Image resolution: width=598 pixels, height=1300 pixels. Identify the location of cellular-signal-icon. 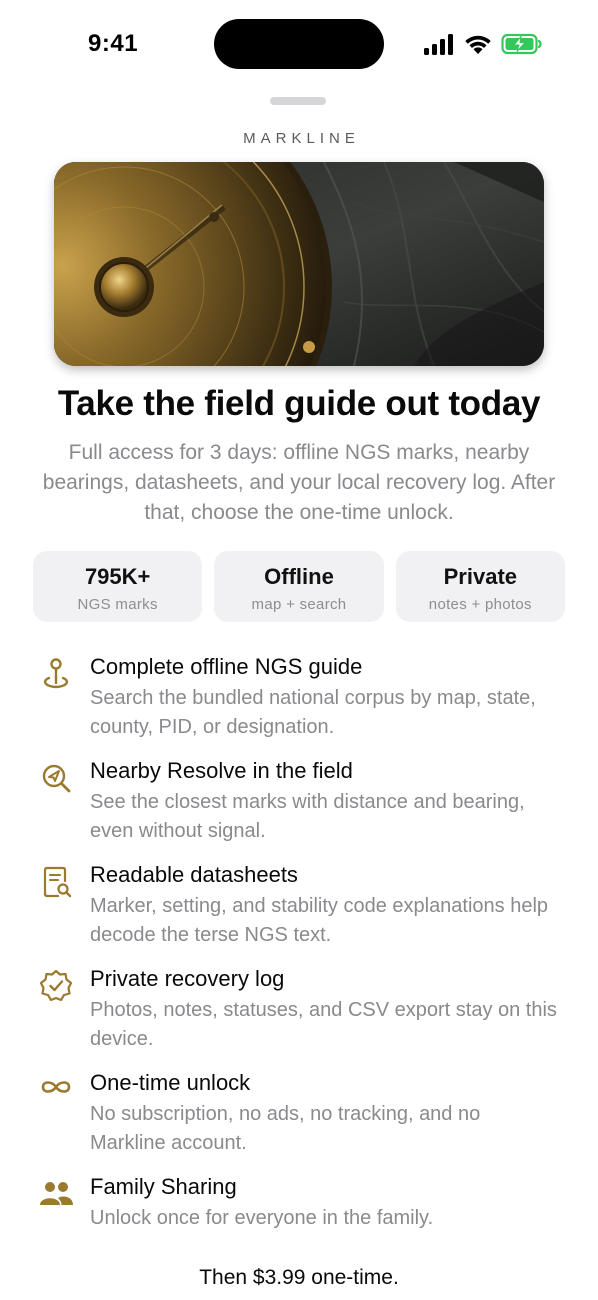
(438, 44).